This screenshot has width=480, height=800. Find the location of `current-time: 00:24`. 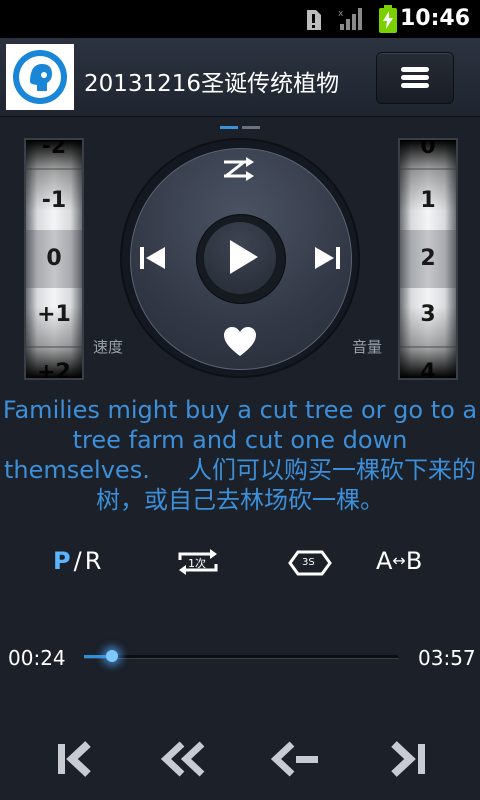

current-time: 00:24 is located at coordinates (37, 658).